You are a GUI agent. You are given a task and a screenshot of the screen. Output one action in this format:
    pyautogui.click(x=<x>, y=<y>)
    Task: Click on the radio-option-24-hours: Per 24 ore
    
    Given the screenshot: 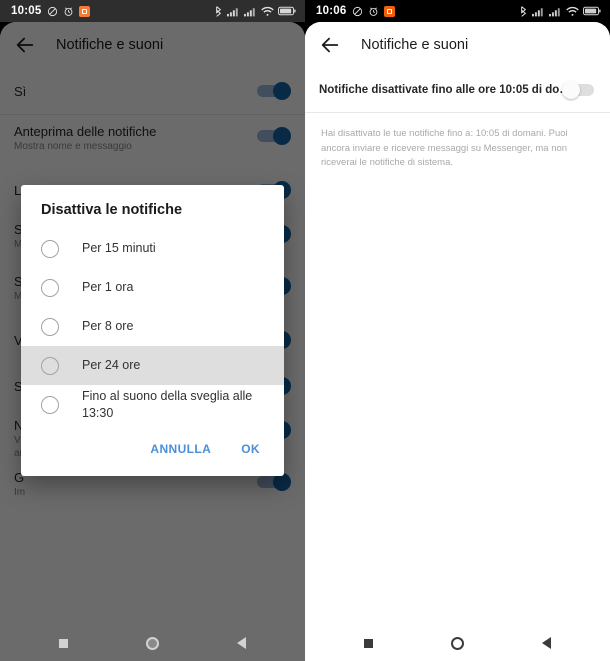 What is the action you would take?
    pyautogui.click(x=152, y=365)
    